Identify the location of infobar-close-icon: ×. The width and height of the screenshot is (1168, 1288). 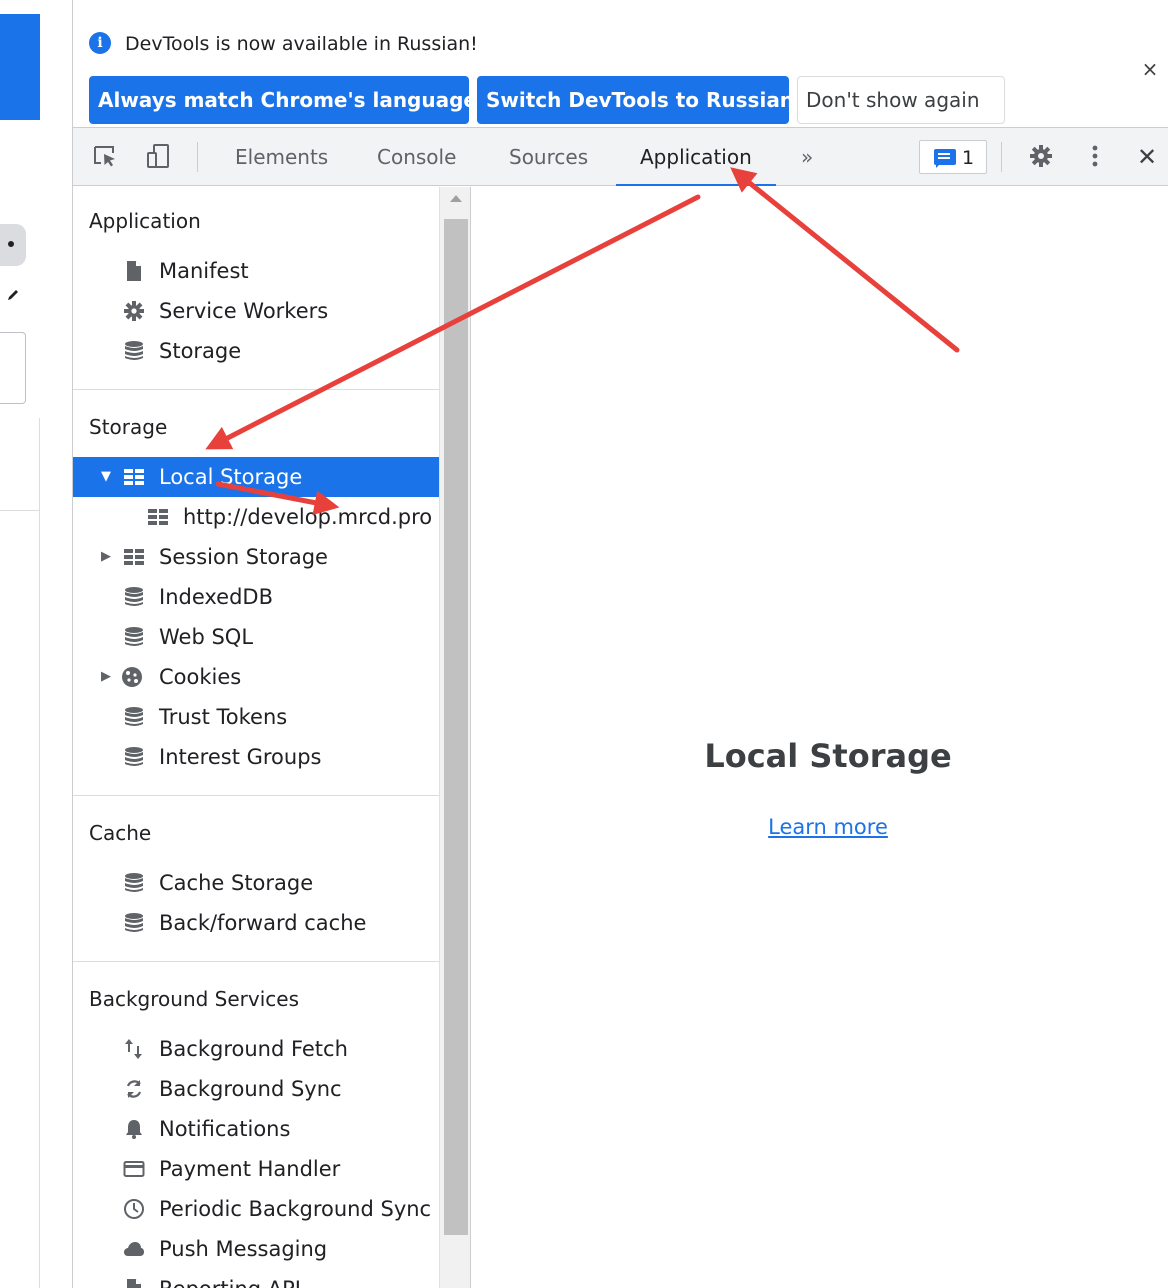
(1150, 69).